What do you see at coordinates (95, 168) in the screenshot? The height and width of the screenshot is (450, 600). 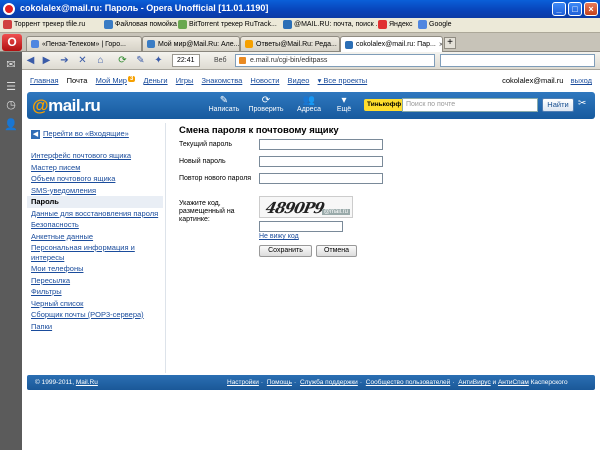 I see `menu-letter-wizard: Мастер писем` at bounding box center [95, 168].